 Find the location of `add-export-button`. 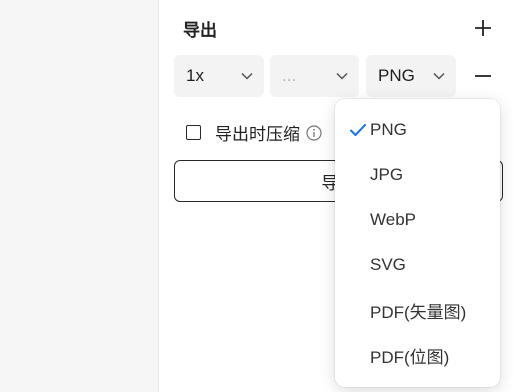

add-export-button is located at coordinates (483, 28).